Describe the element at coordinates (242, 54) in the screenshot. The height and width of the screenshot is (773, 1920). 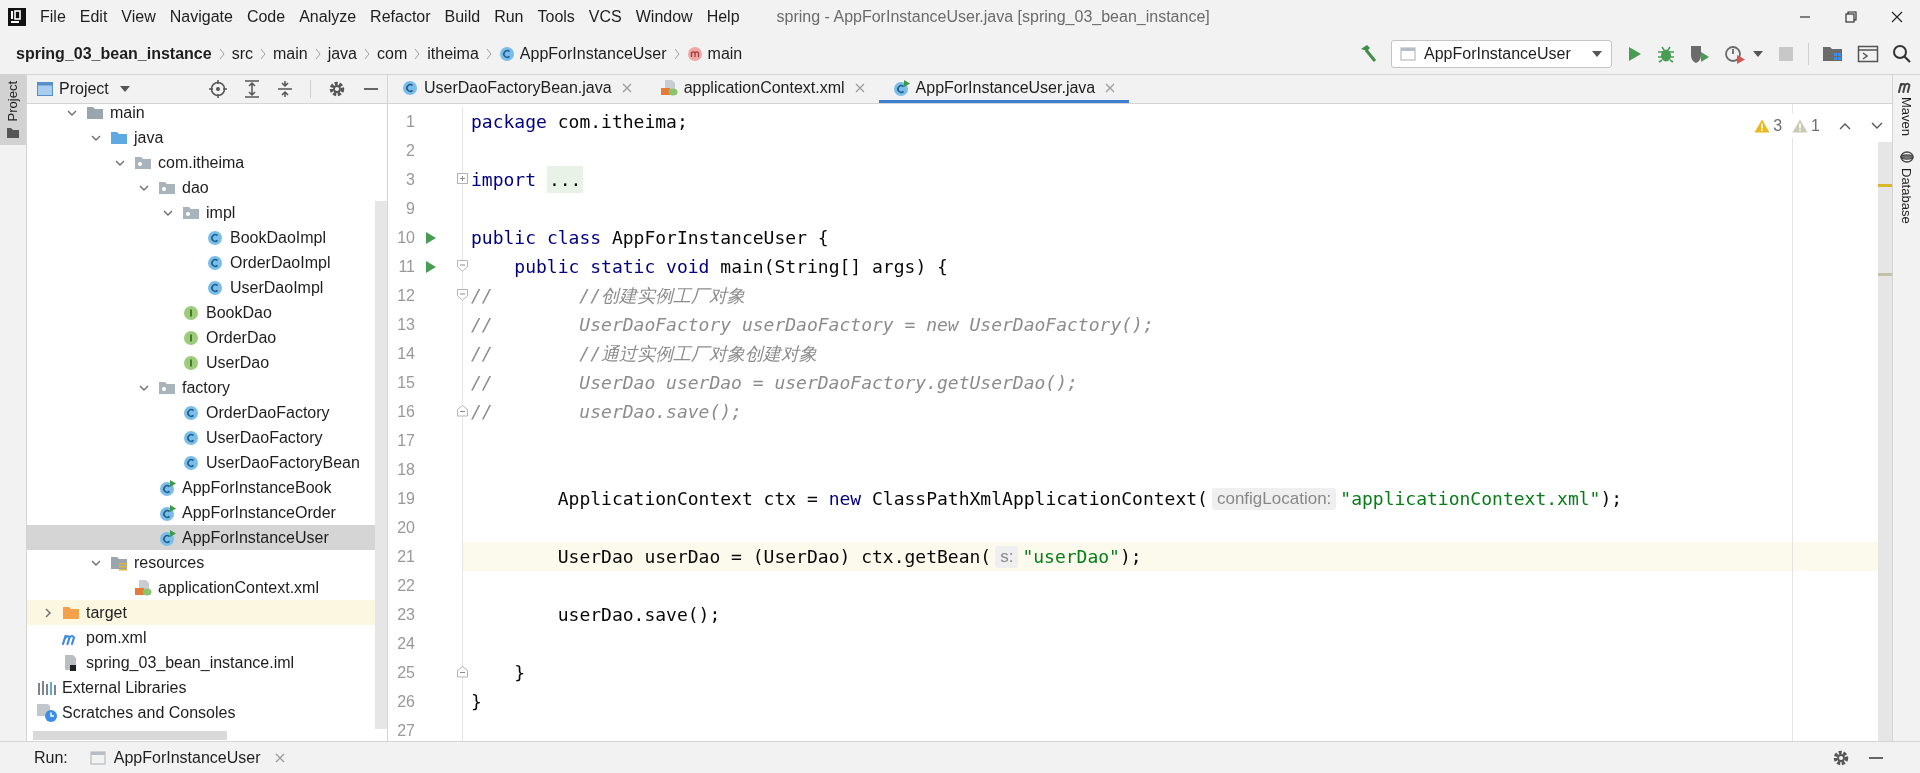
I see `breadcrumb-item: src` at that location.